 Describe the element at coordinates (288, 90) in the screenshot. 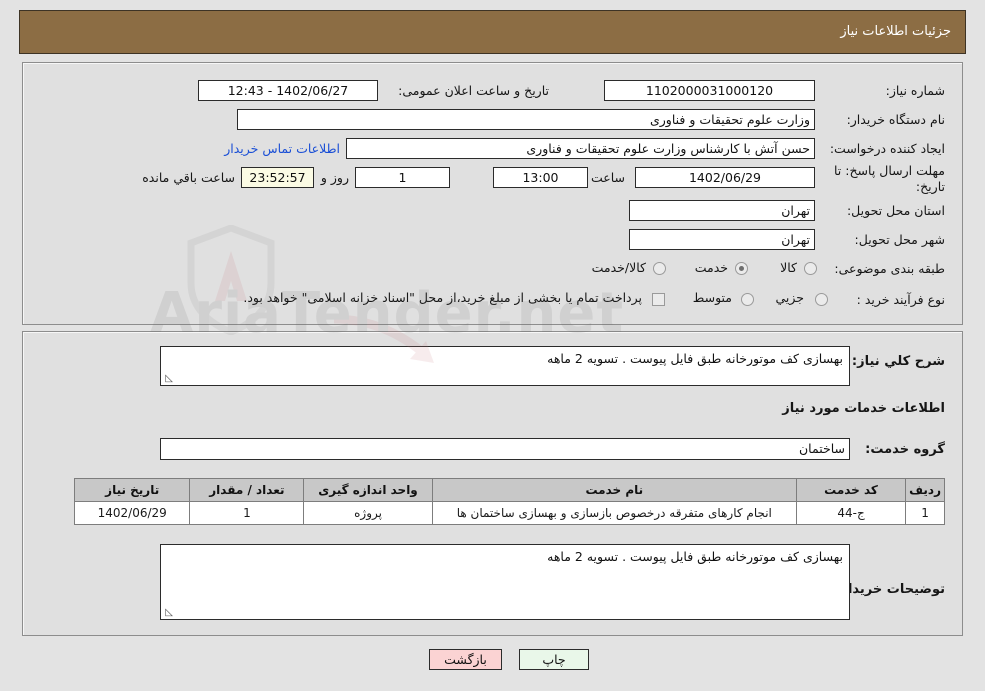

I see `announce-datetime-value: 1402/06/27 - 12:43` at that location.